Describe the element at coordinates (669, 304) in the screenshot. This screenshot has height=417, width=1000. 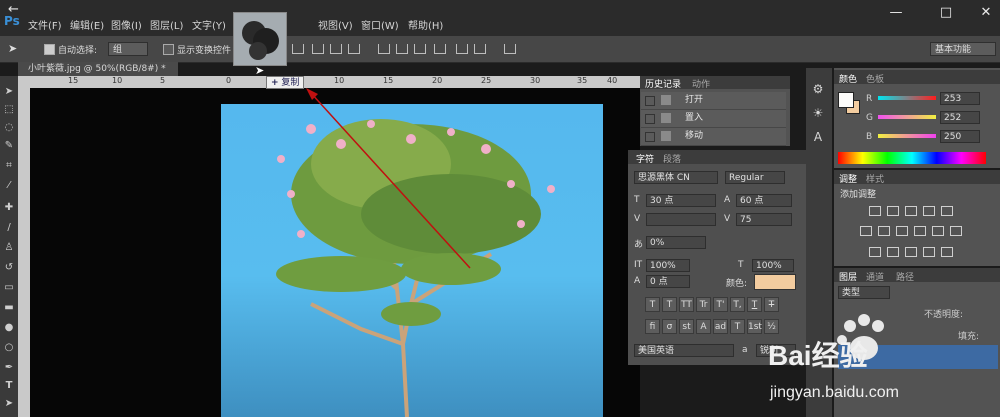
I see `faux-italic-button: T` at that location.